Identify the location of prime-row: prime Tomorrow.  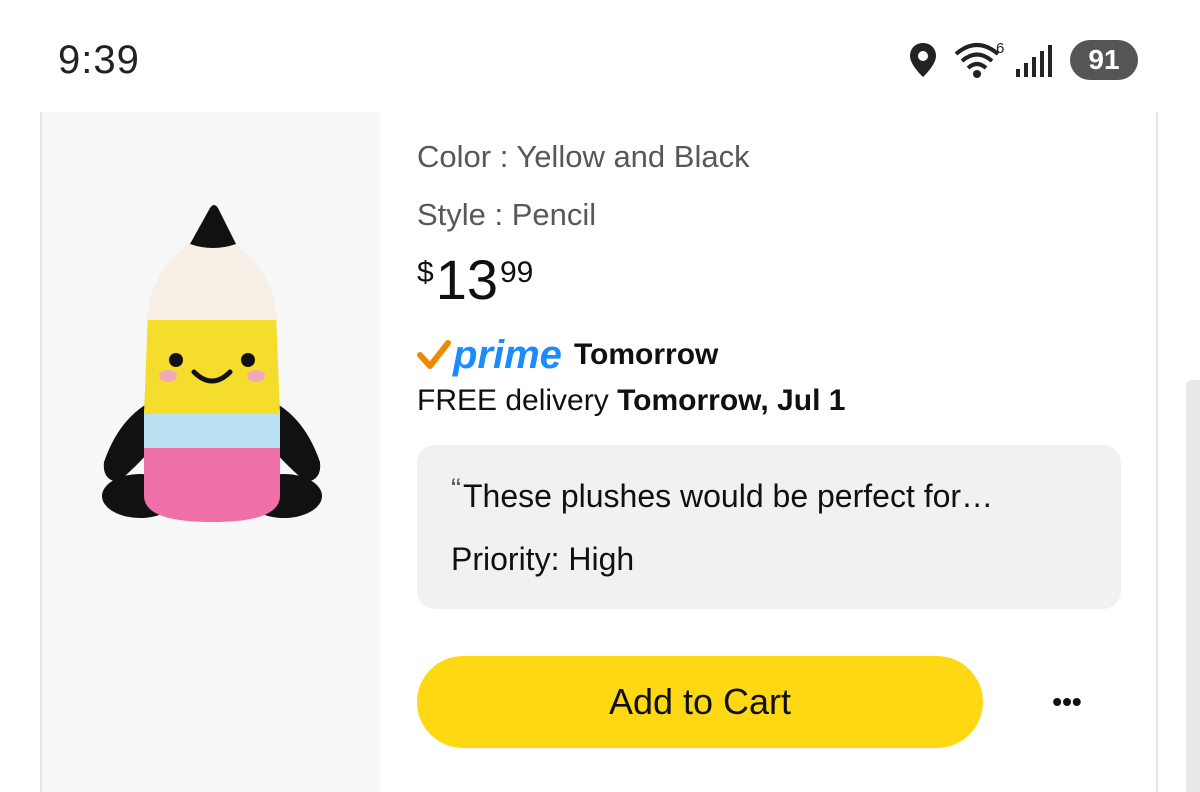
(772, 355).